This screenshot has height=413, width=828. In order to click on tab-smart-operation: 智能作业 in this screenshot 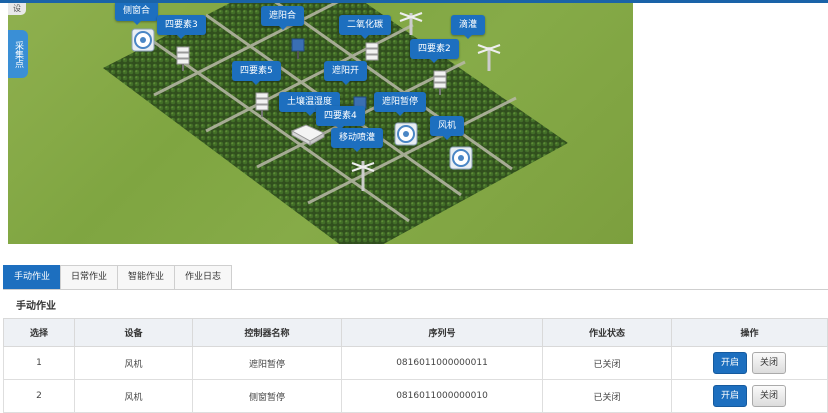, I will do `click(146, 277)`.